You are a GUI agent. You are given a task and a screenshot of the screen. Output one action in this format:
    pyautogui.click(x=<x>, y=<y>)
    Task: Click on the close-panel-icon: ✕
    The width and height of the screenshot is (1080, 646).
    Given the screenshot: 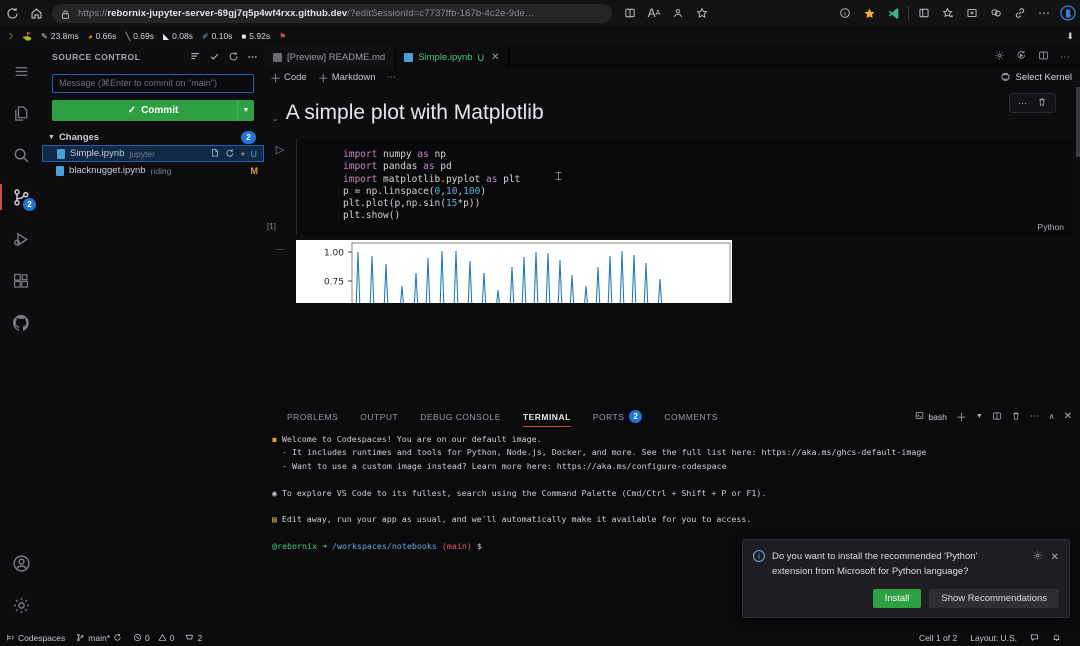 What is the action you would take?
    pyautogui.click(x=1068, y=416)
    